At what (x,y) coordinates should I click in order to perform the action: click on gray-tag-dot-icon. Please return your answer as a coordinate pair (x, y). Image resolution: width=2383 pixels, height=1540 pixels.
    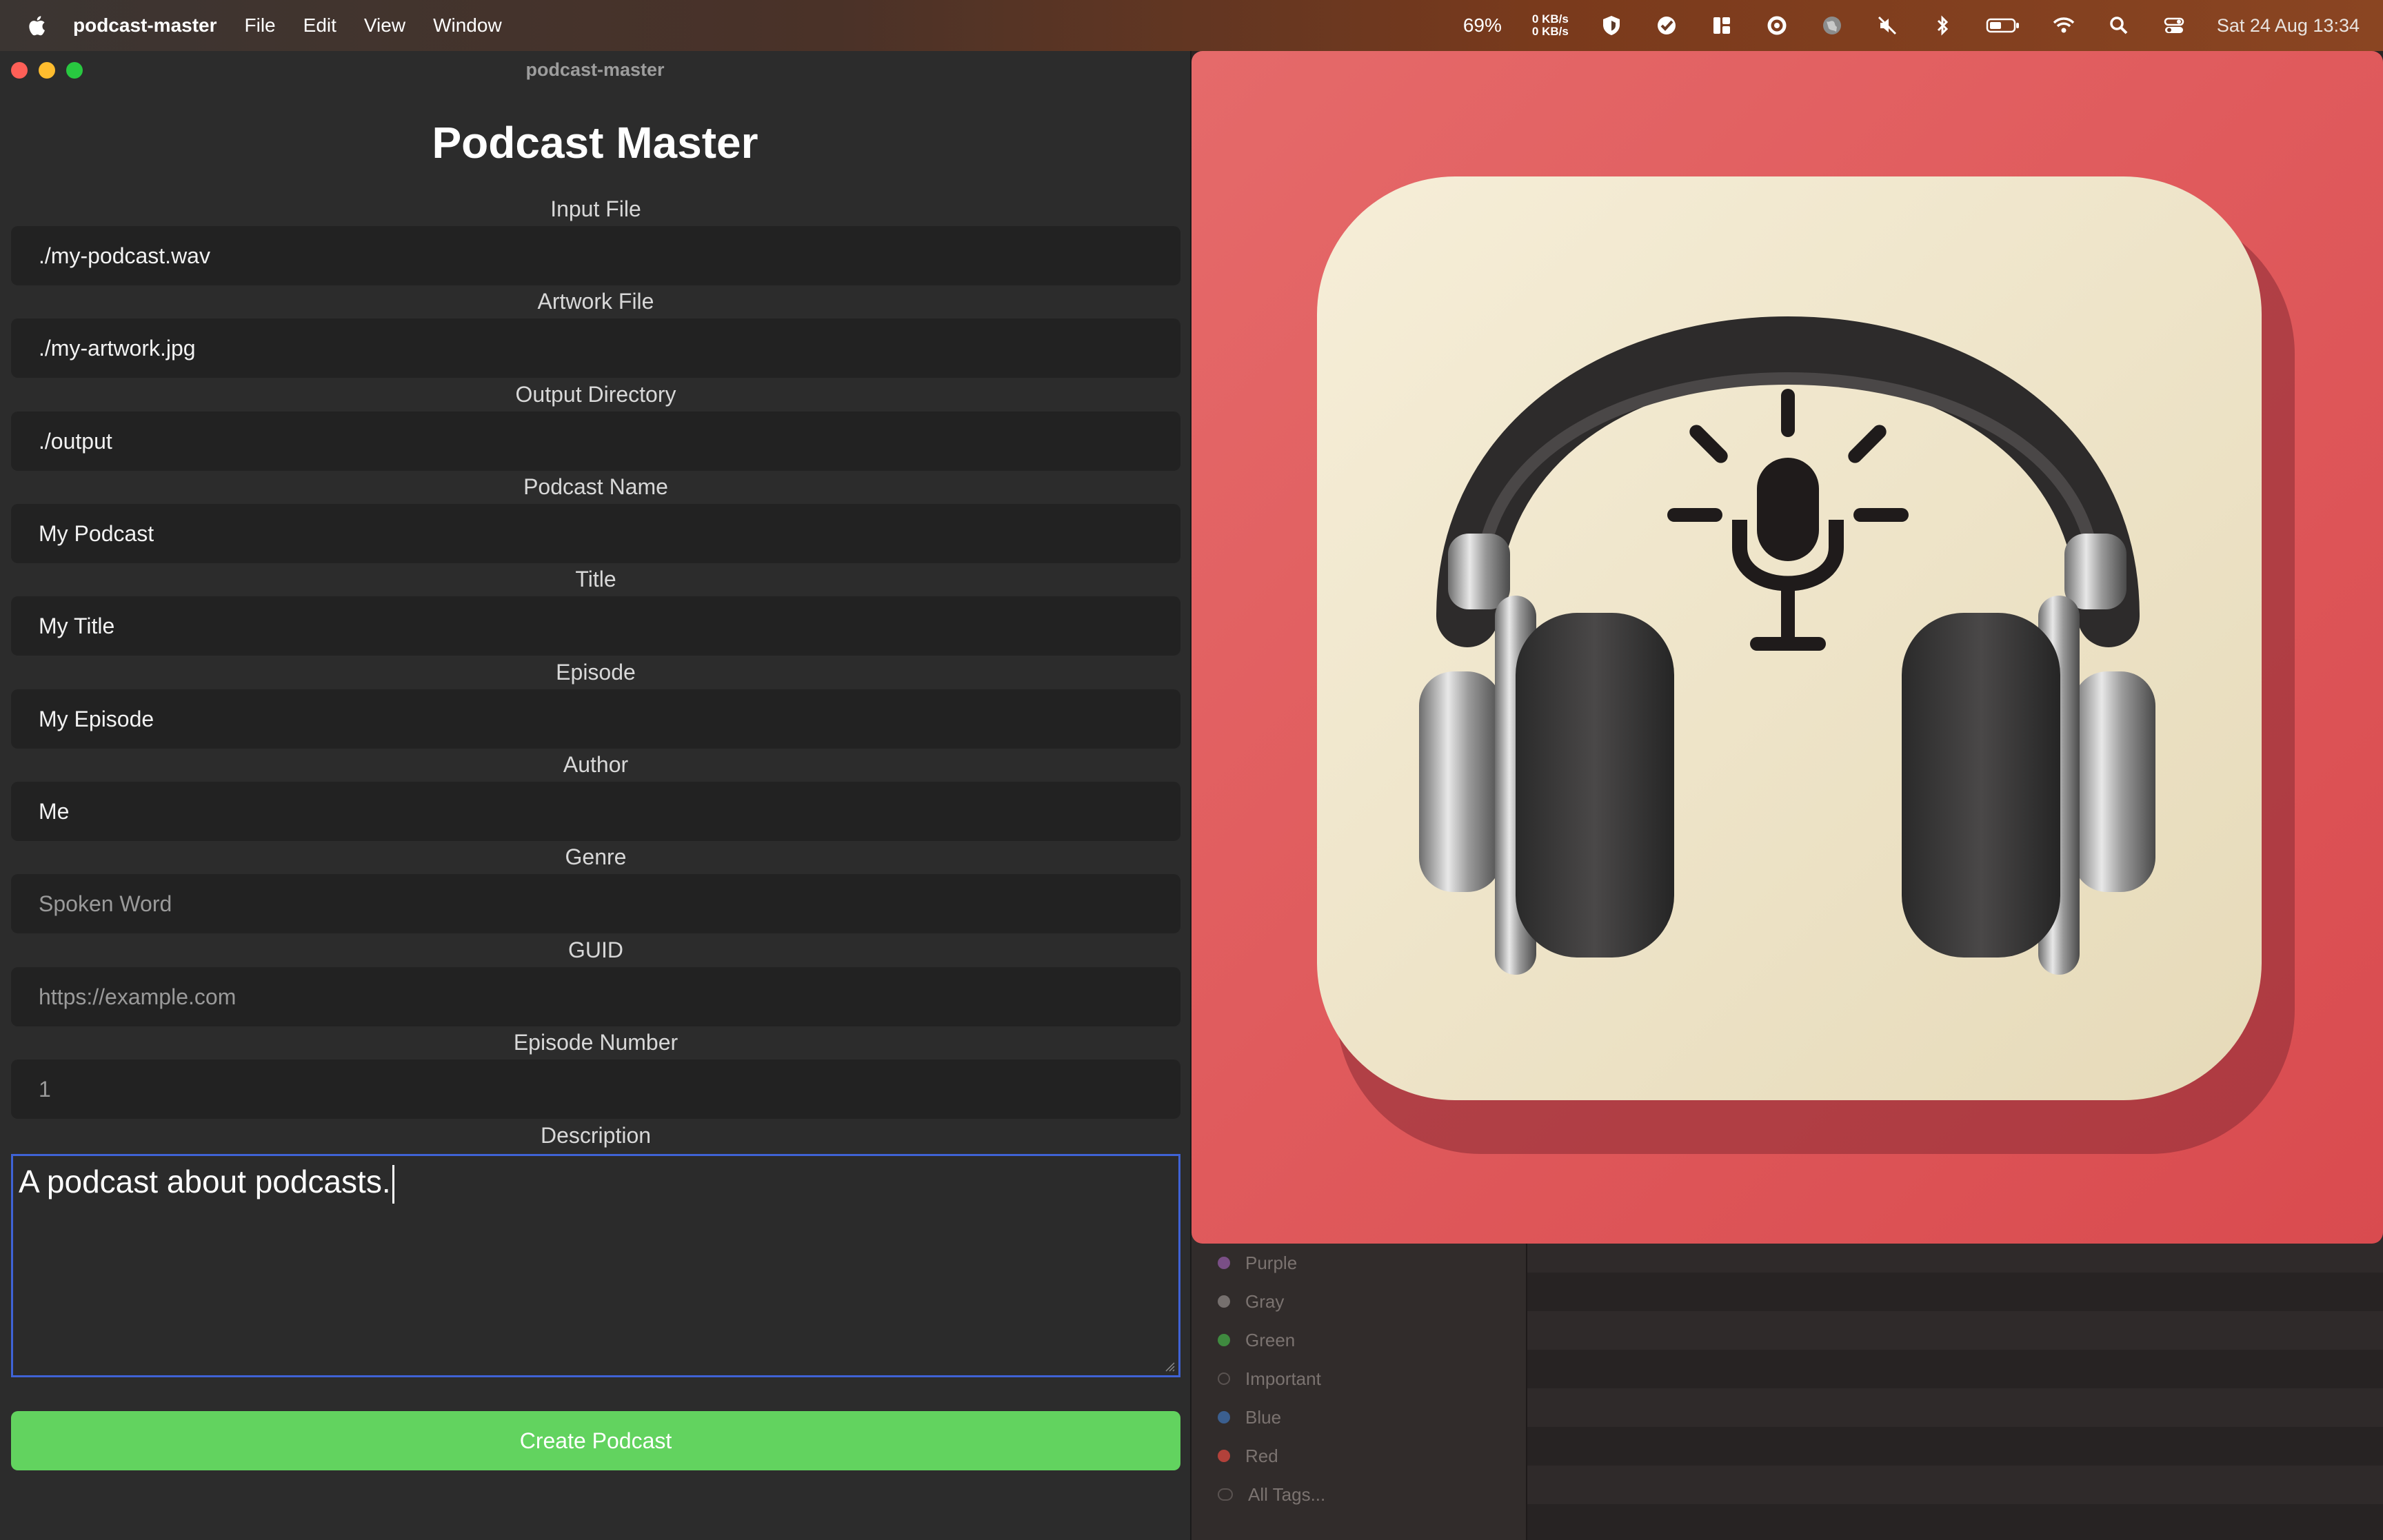
    Looking at the image, I should click on (1224, 1302).